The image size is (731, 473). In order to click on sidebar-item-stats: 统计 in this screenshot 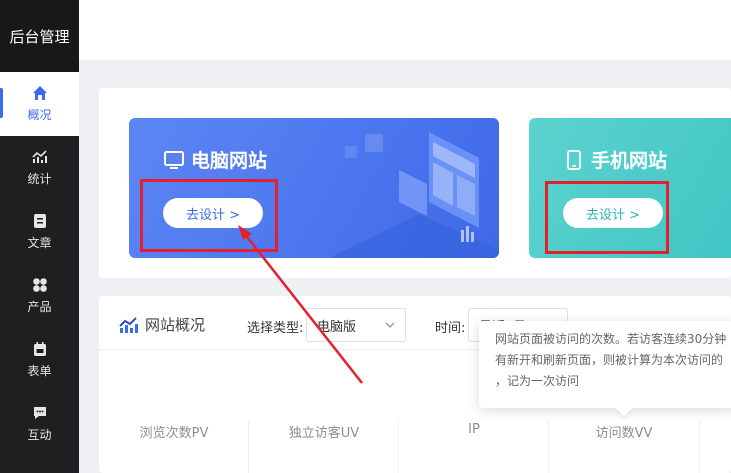, I will do `click(39, 168)`.